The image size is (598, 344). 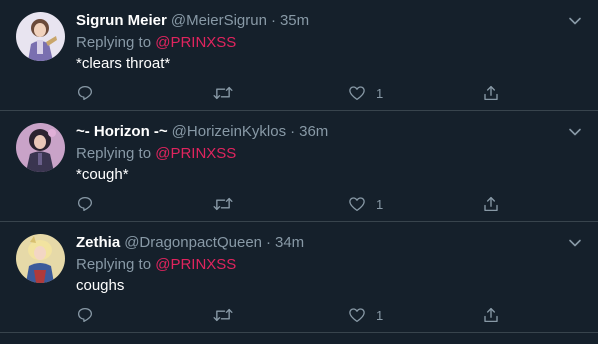 What do you see at coordinates (193, 242) in the screenshot?
I see `user-handle: @DragonpactQueen` at bounding box center [193, 242].